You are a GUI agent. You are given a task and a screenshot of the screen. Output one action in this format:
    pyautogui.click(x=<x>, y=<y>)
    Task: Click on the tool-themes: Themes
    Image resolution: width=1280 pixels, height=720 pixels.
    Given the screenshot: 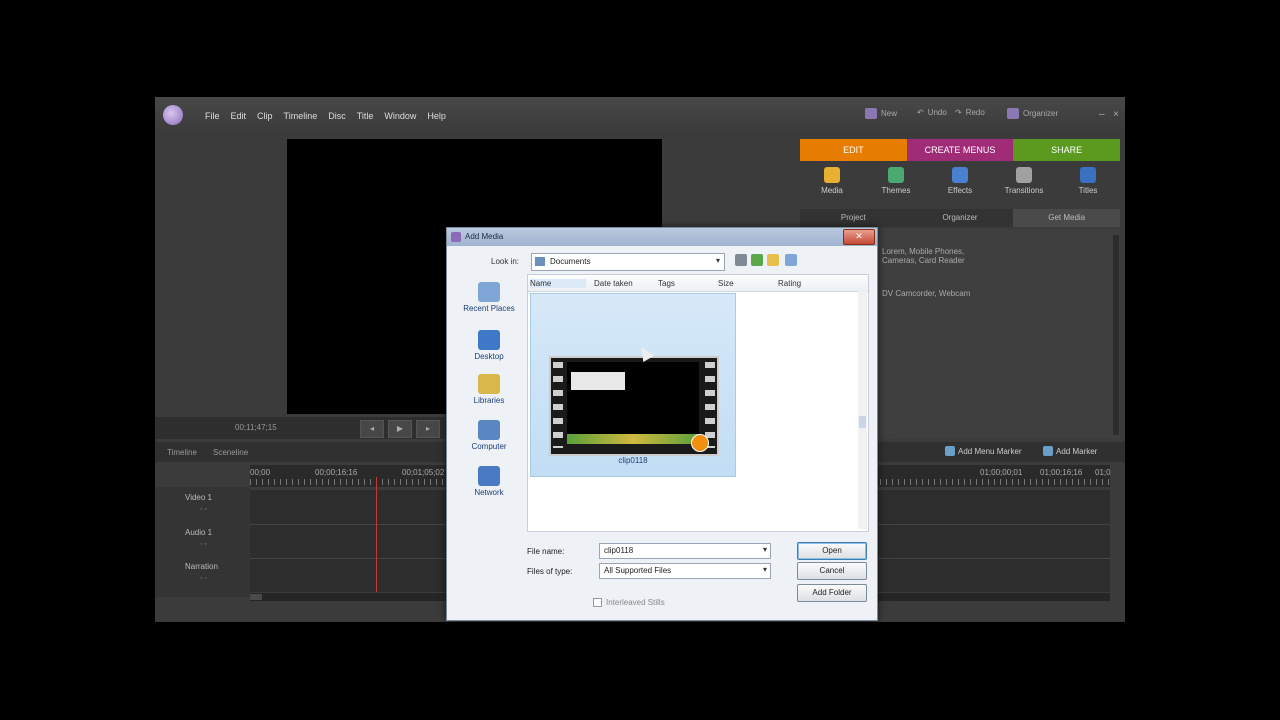 What is the action you would take?
    pyautogui.click(x=896, y=186)
    